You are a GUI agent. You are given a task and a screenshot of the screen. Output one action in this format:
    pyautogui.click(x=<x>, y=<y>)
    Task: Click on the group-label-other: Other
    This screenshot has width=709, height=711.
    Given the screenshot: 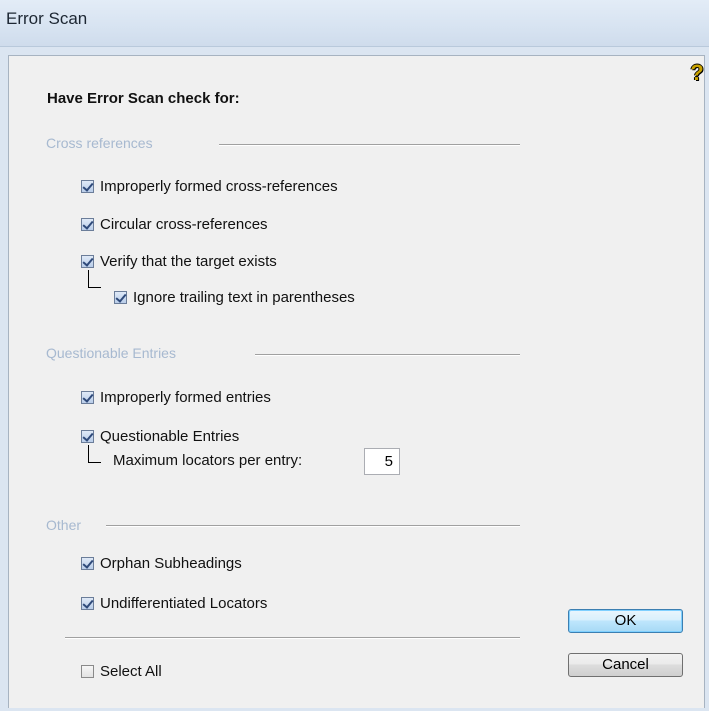 What is the action you would take?
    pyautogui.click(x=64, y=525)
    